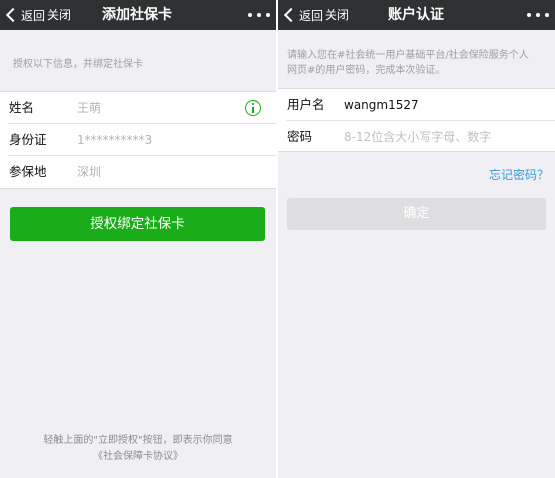 The height and width of the screenshot is (478, 555). I want to click on password-label: 密码, so click(300, 136).